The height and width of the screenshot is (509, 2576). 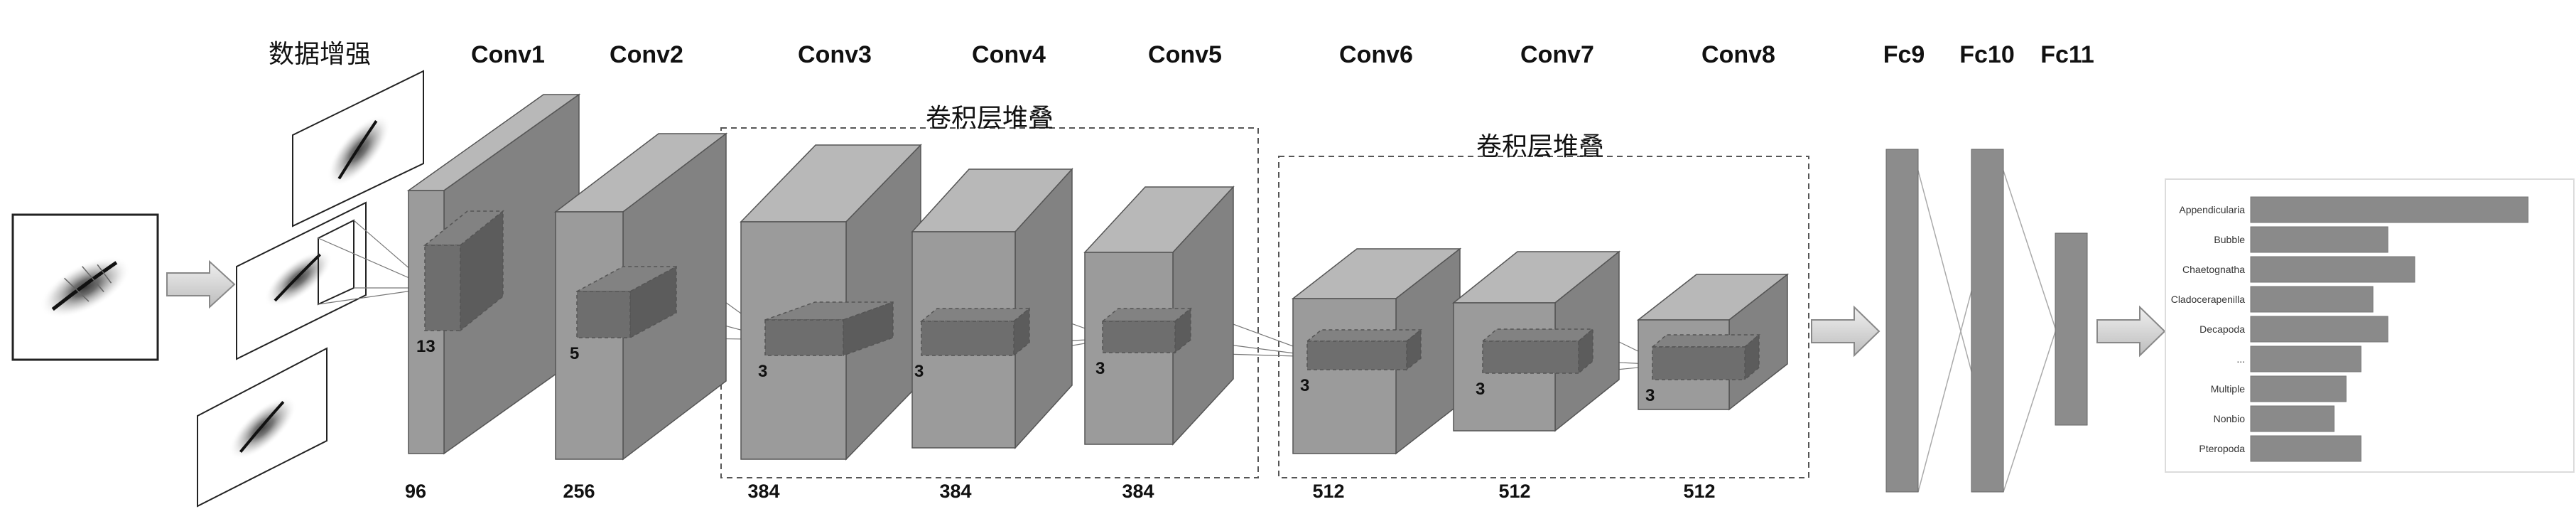 I want to click on output-category-label: Decapoda, so click(x=2222, y=329).